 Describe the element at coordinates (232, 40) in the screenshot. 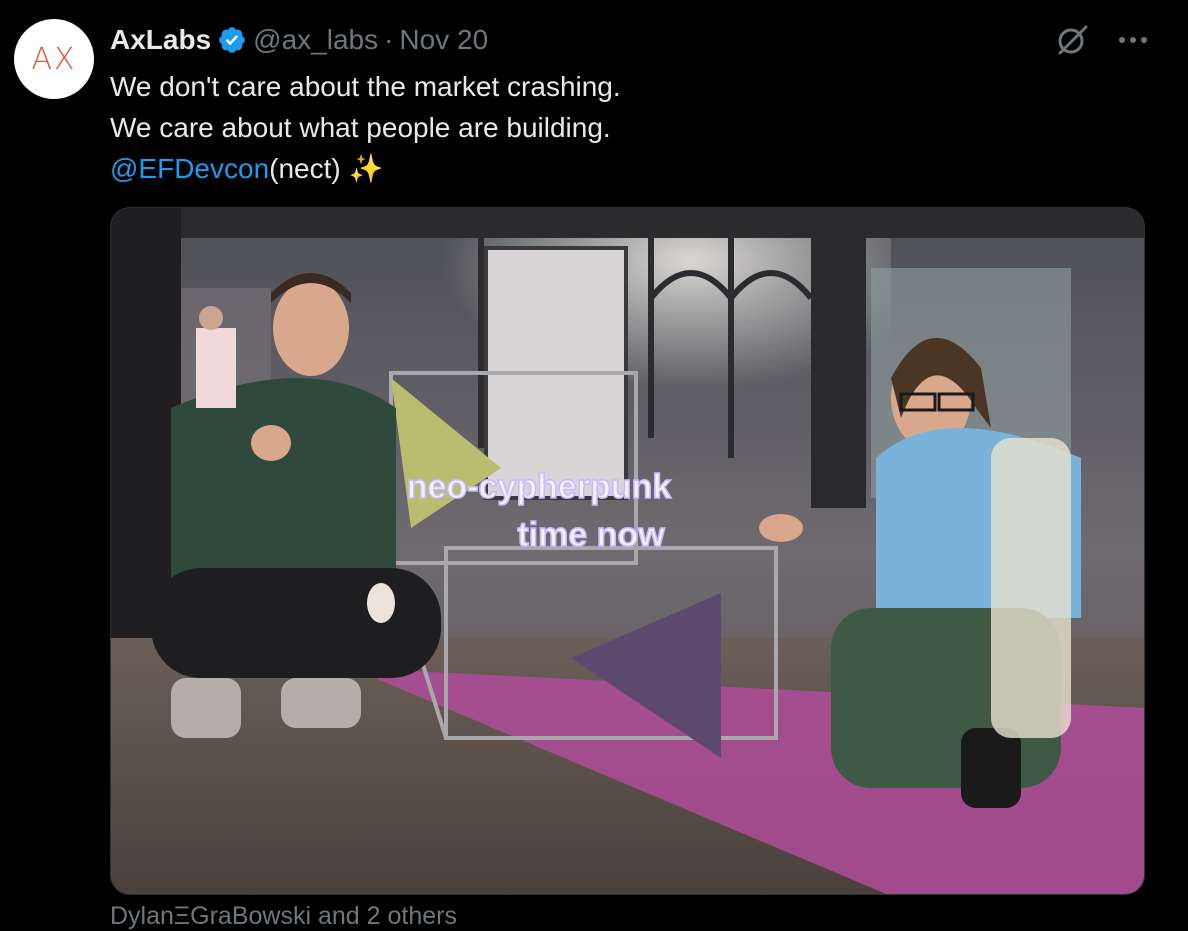

I see `verified-badge-icon` at that location.